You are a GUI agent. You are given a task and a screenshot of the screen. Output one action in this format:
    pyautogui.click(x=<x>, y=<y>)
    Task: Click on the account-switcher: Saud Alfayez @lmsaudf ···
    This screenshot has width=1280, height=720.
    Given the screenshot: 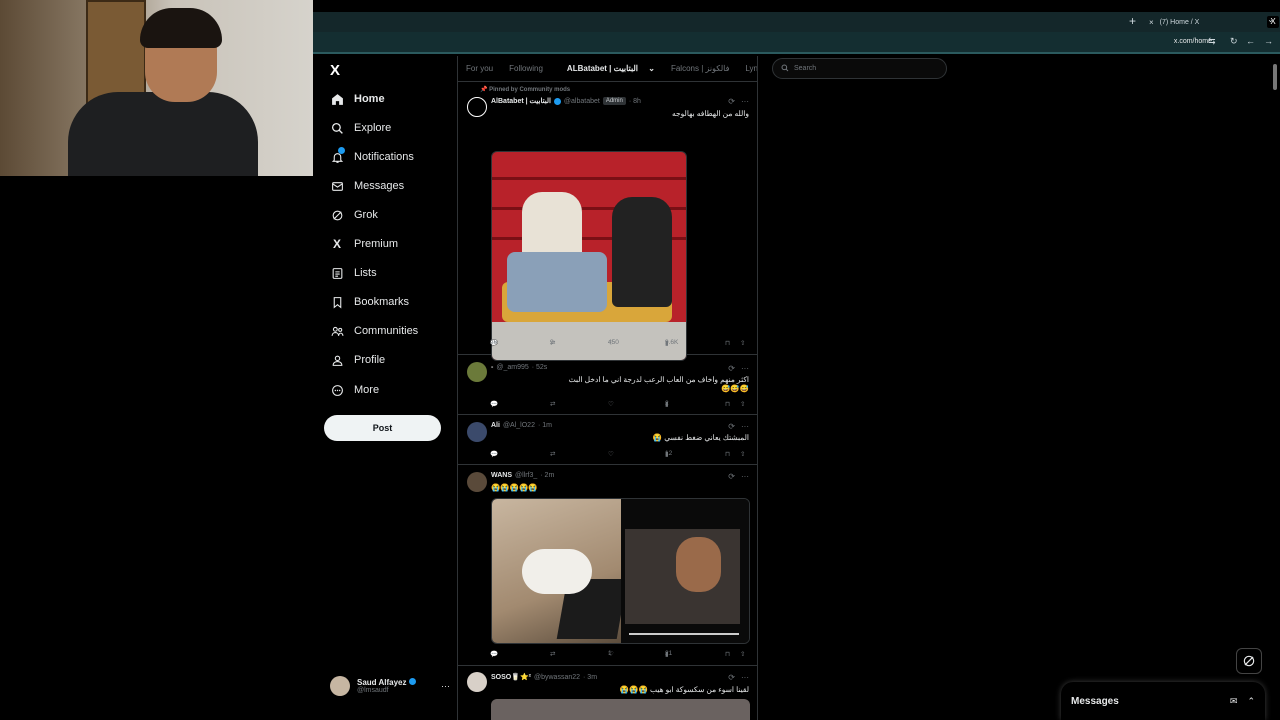 What is the action you would take?
    pyautogui.click(x=390, y=686)
    